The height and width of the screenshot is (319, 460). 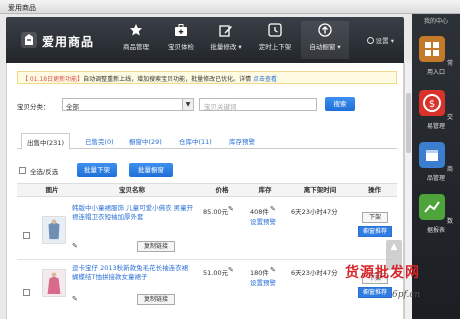 I want to click on tab-stock-warning: 库存预警, so click(x=242, y=141).